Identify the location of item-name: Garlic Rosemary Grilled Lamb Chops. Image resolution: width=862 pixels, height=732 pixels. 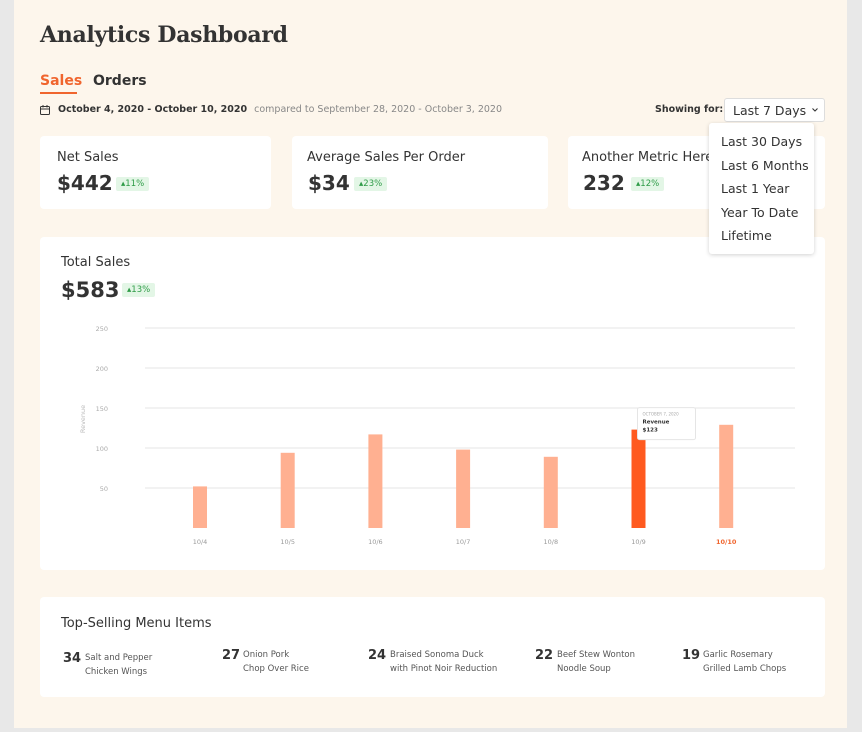
(763, 662).